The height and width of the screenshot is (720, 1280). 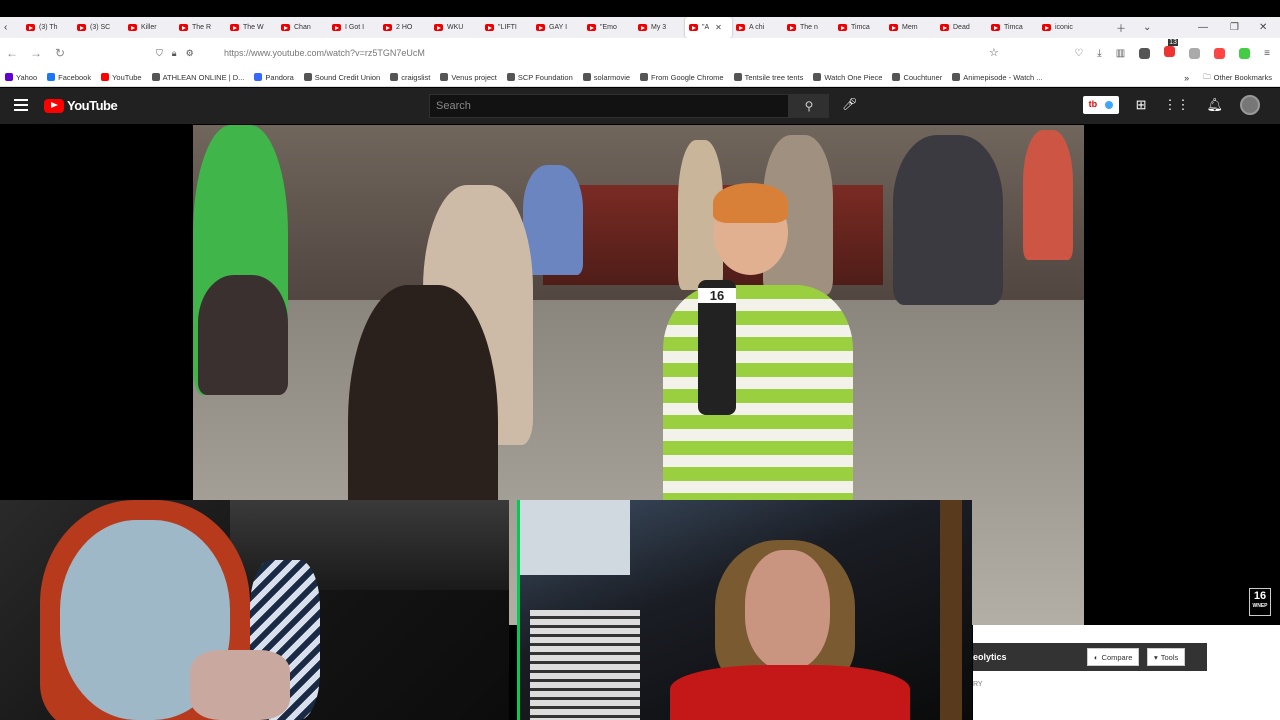 What do you see at coordinates (174, 53) in the screenshot?
I see `lock-icon: 🔒︎` at bounding box center [174, 53].